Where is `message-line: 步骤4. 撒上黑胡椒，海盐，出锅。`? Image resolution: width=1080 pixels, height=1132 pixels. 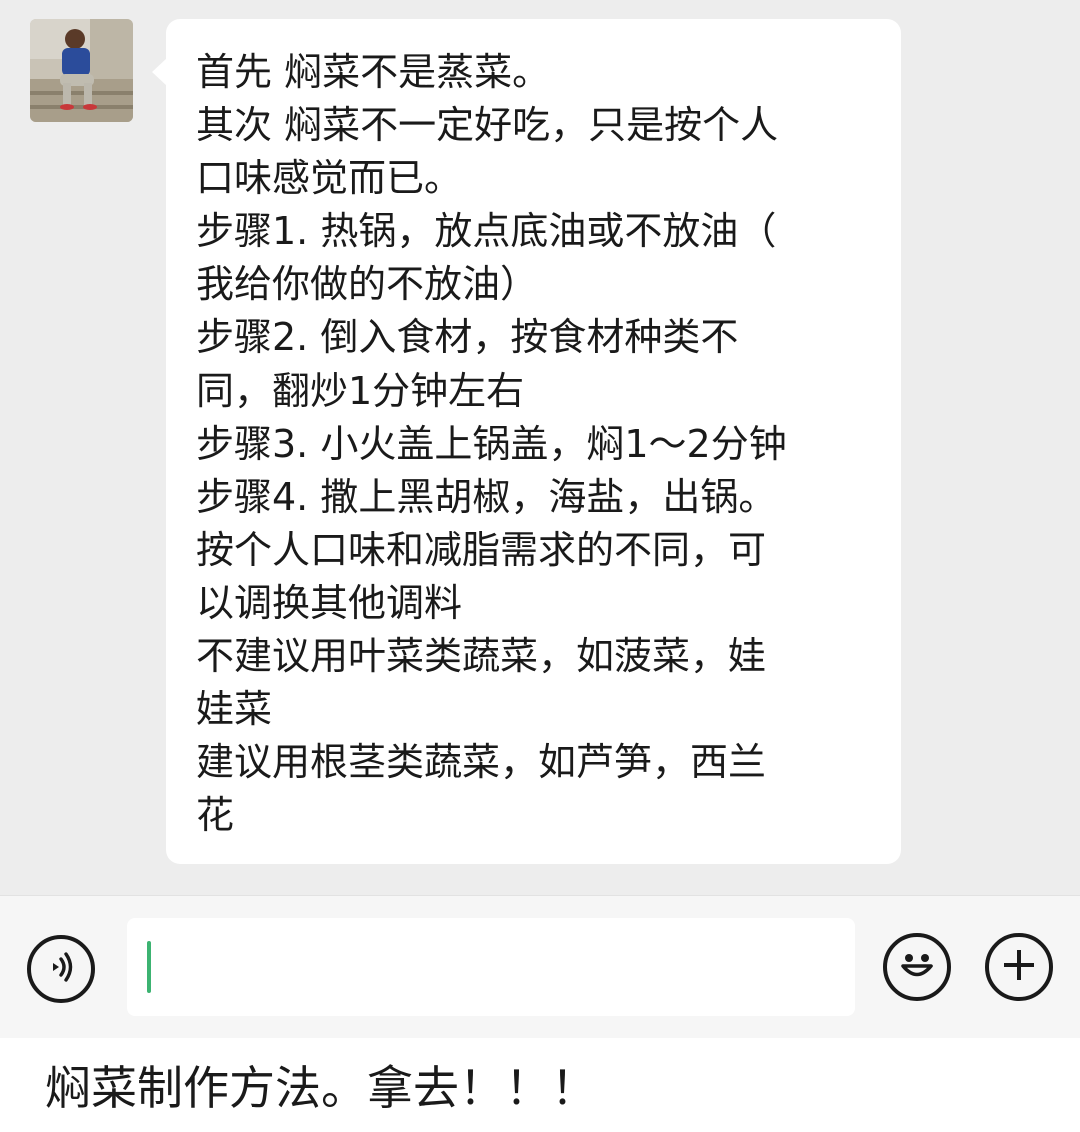
message-line: 步骤4. 撒上黑胡椒，海盐，出锅。 is located at coordinates (486, 496).